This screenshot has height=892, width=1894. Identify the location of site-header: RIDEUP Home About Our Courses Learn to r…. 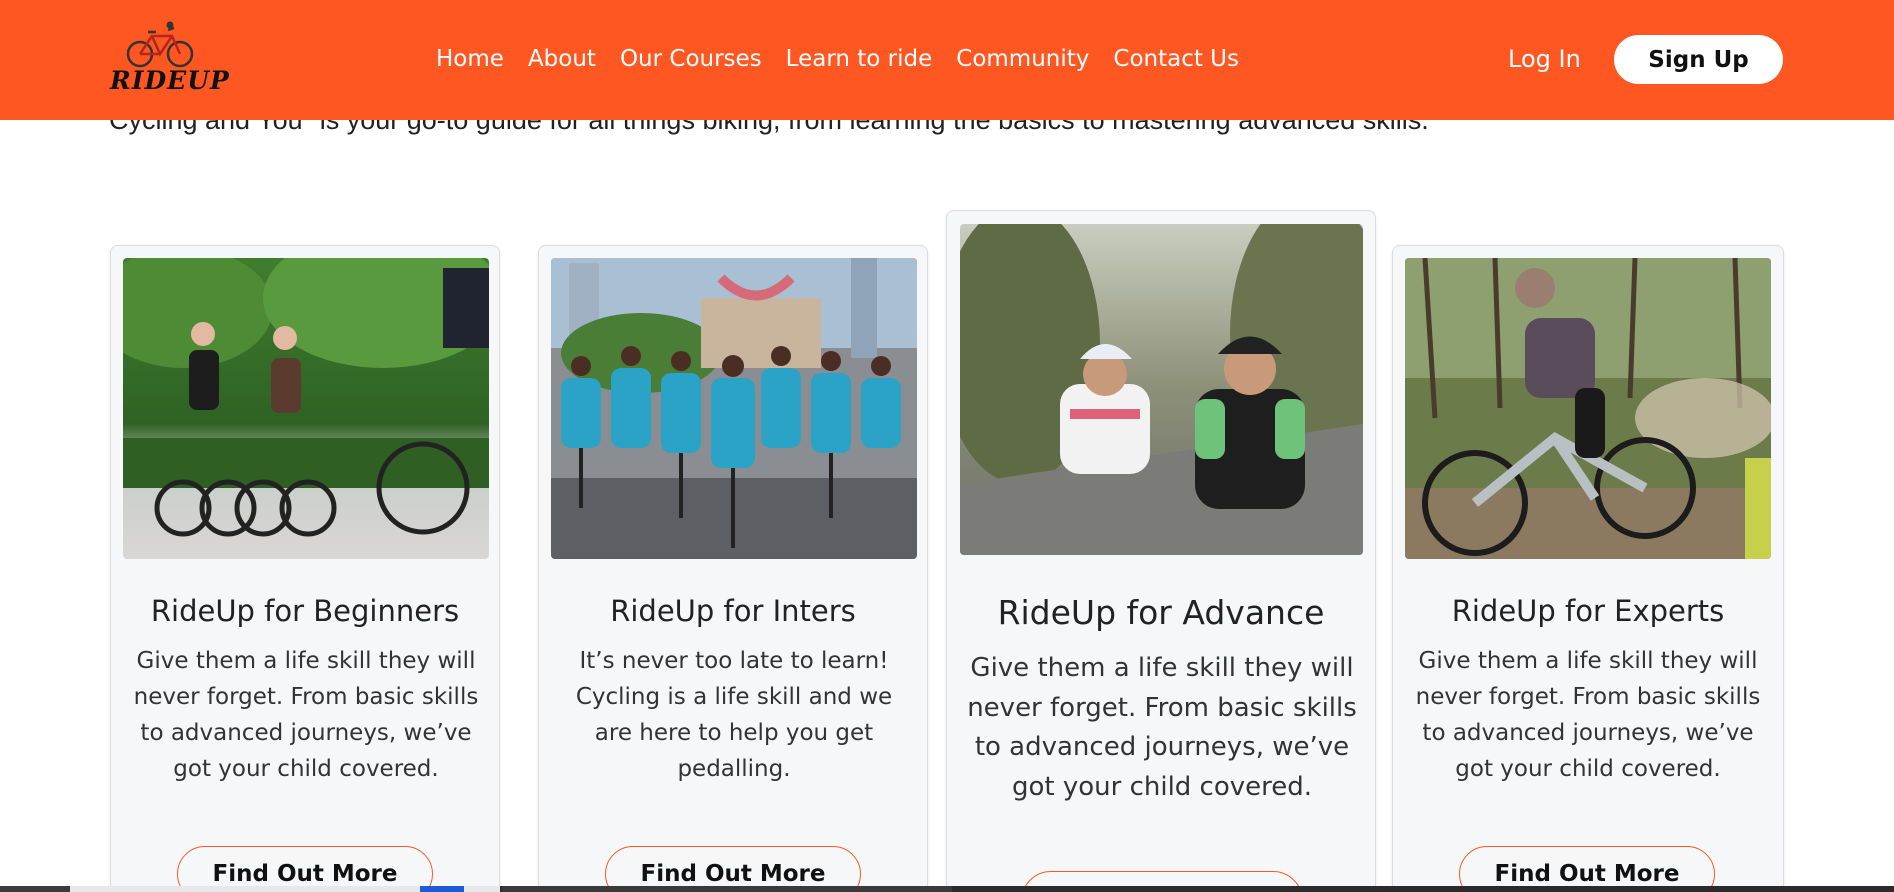
(947, 60).